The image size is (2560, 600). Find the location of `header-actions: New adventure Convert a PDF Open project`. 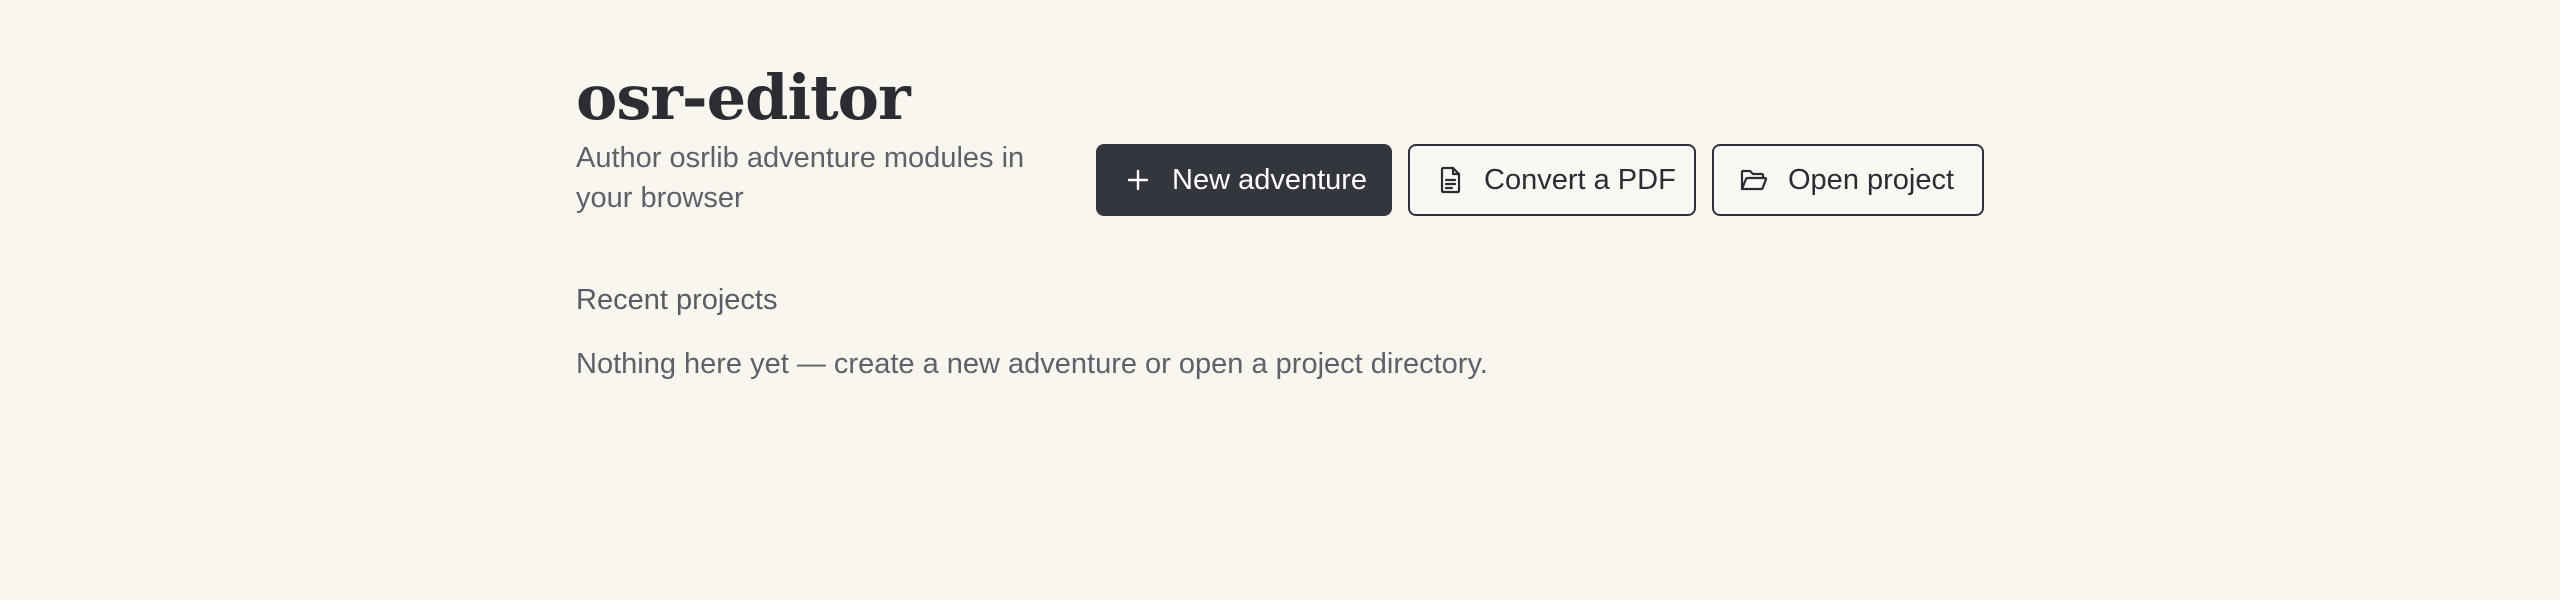

header-actions: New adventure Convert a PDF Open project is located at coordinates (1540, 180).